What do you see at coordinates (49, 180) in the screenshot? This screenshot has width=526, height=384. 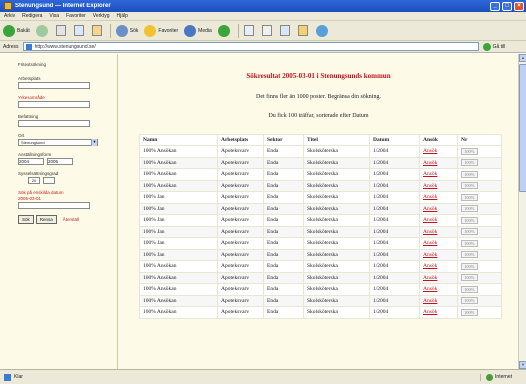 I see `extent-unit-input` at bounding box center [49, 180].